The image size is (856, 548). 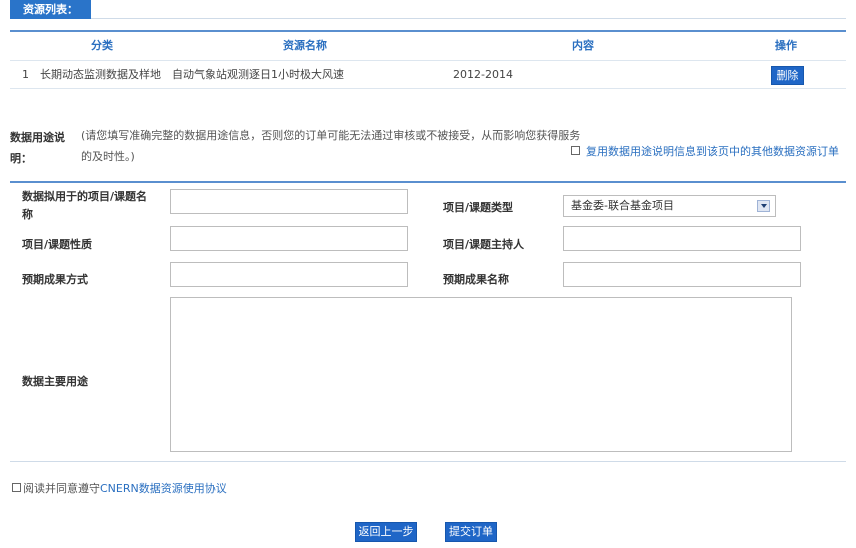 What do you see at coordinates (61, 488) in the screenshot?
I see `agreement-prefix: 阅读并同意遵守` at bounding box center [61, 488].